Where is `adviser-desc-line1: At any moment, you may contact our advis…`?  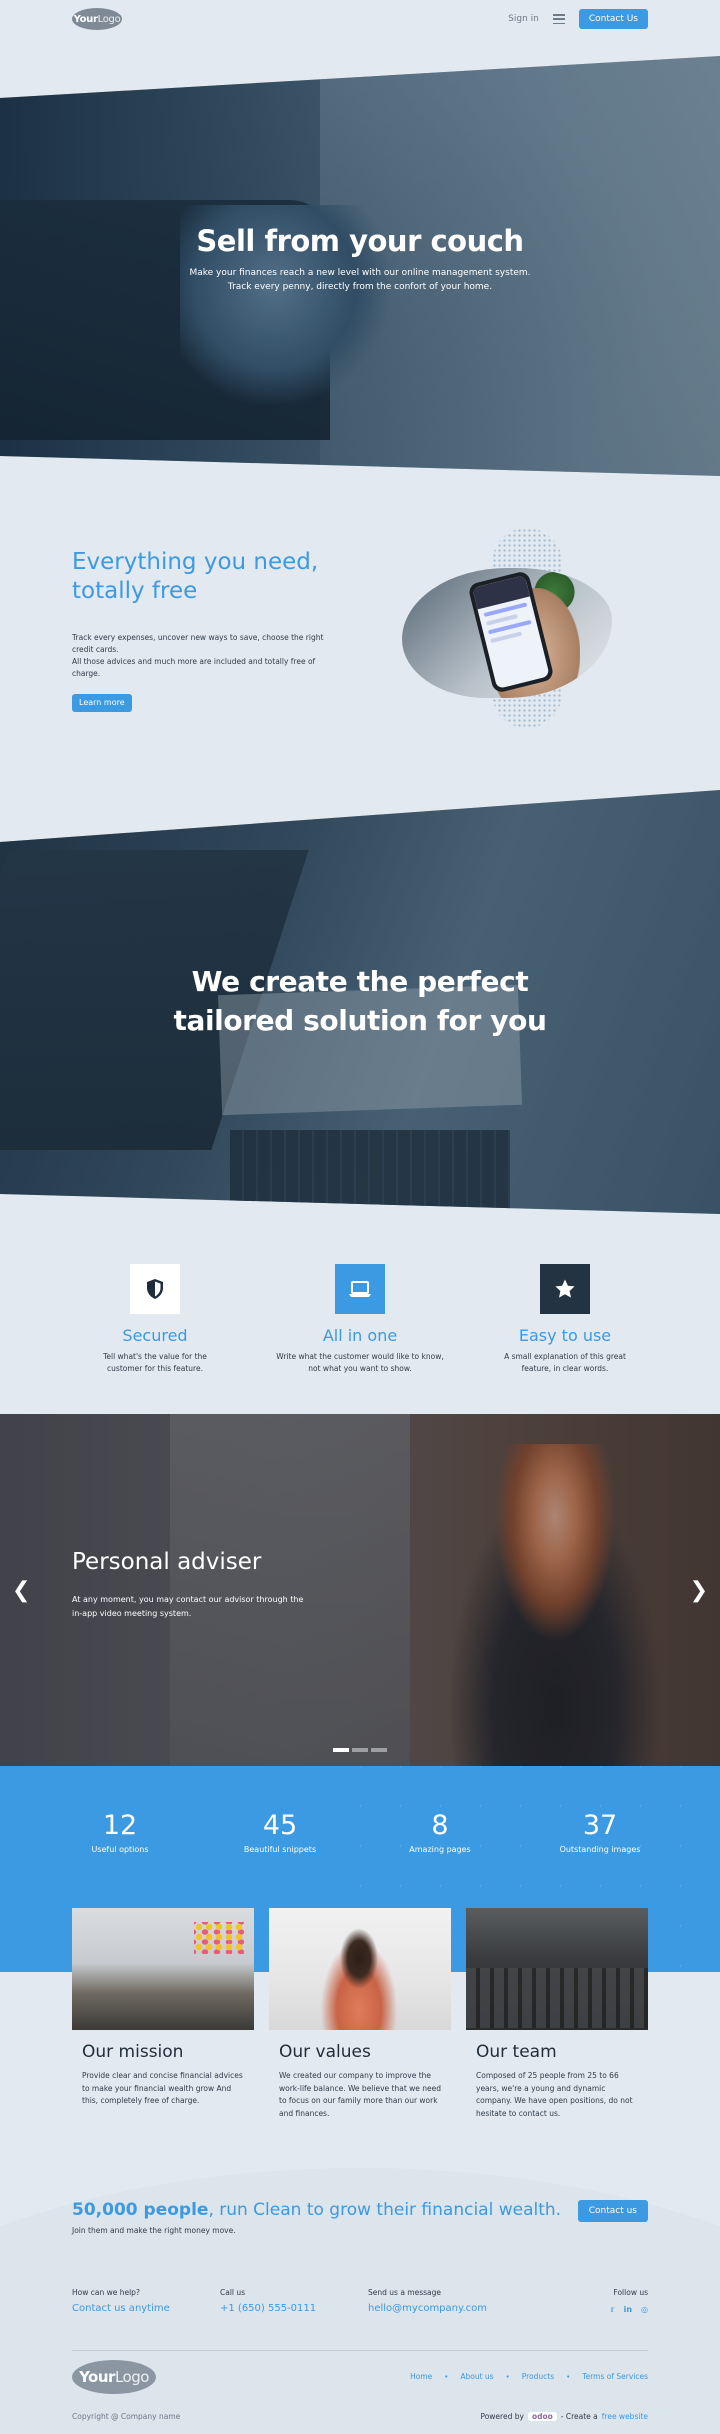
adviser-desc-line1: At any moment, you may contact our advis… is located at coordinates (188, 1599).